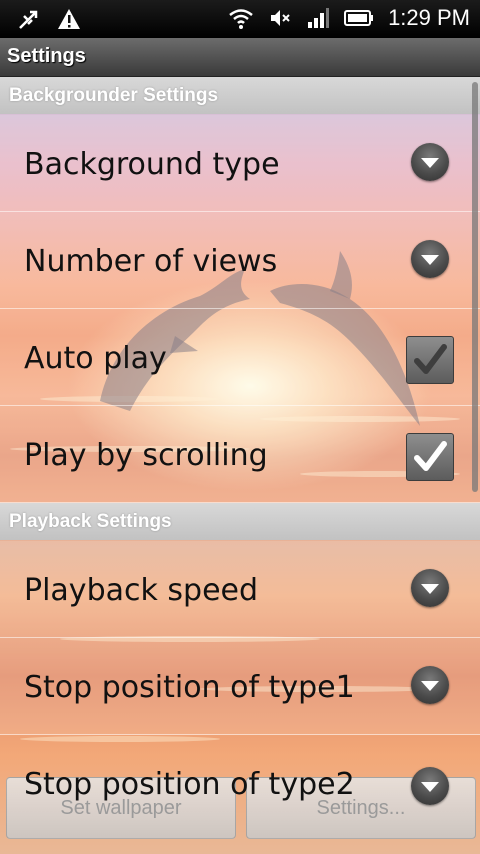 This screenshot has width=480, height=854. I want to click on setting-label: Auto play, so click(95, 358).